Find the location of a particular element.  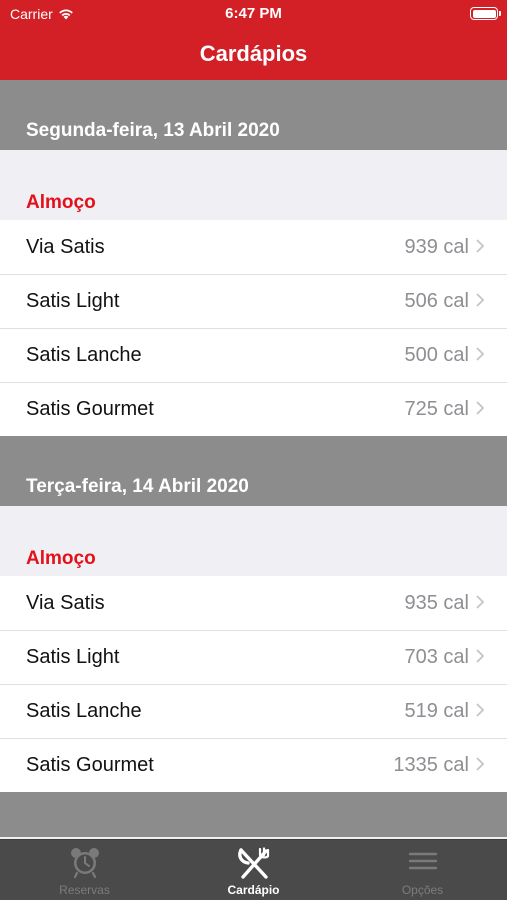

day-date: Terça-feira, 14 Abril 2020 is located at coordinates (137, 486).